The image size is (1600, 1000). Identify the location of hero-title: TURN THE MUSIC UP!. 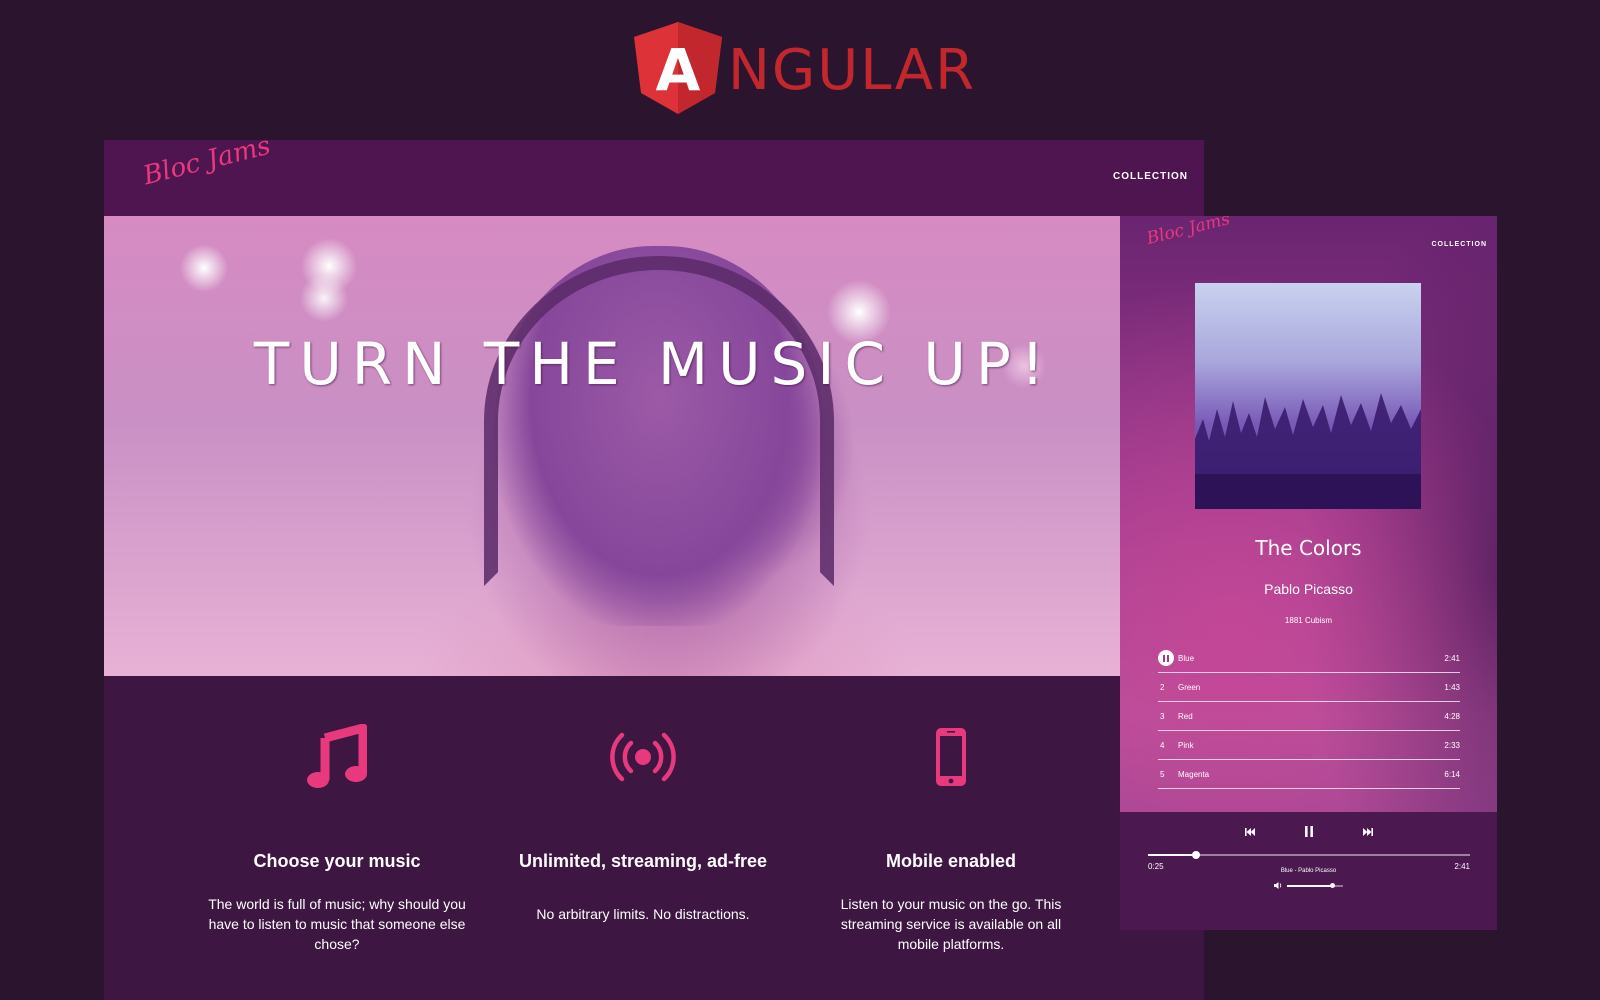
(654, 364).